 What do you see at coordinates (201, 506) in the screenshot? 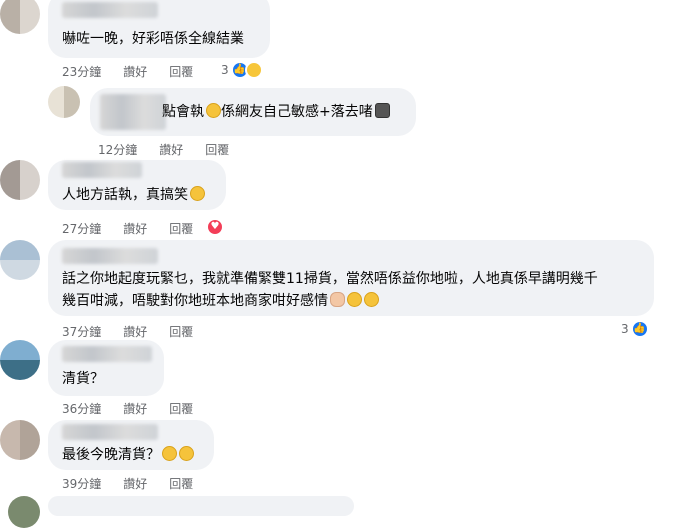
I see `comment-bubble` at bounding box center [201, 506].